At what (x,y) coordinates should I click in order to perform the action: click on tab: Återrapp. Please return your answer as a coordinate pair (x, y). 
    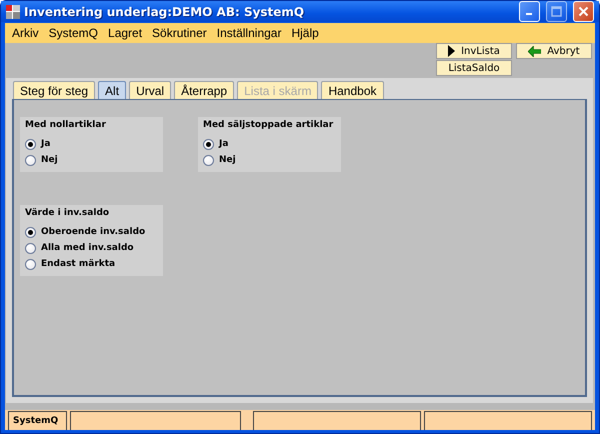
    Looking at the image, I should click on (204, 90).